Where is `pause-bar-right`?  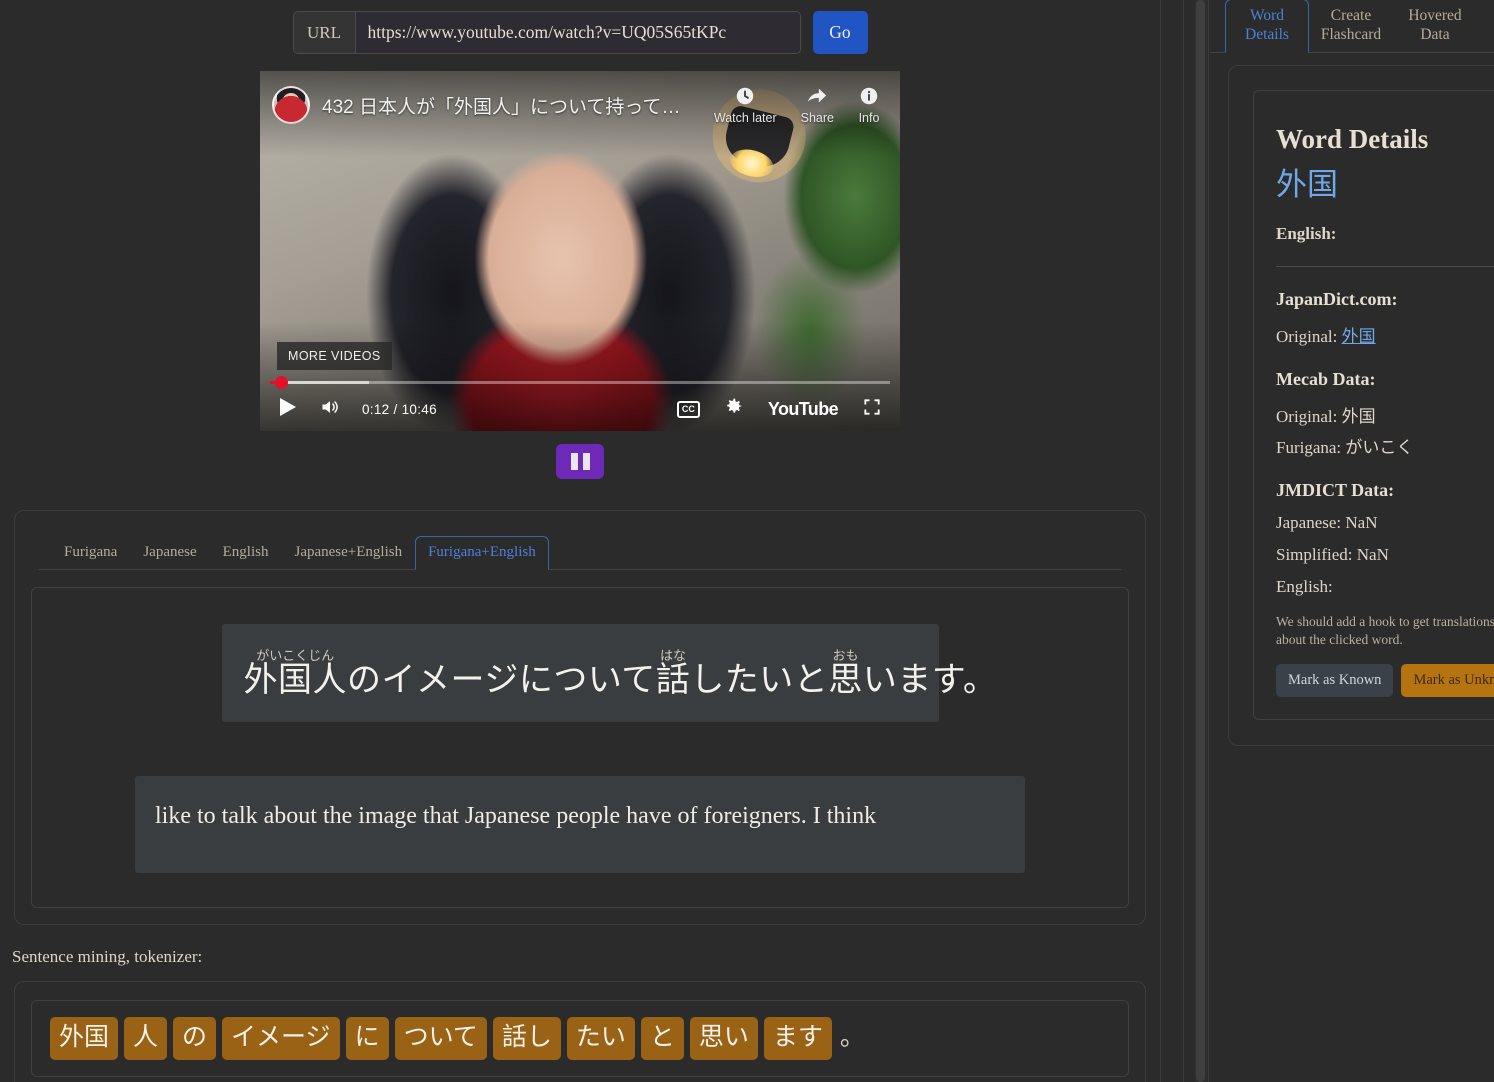 pause-bar-right is located at coordinates (586, 461).